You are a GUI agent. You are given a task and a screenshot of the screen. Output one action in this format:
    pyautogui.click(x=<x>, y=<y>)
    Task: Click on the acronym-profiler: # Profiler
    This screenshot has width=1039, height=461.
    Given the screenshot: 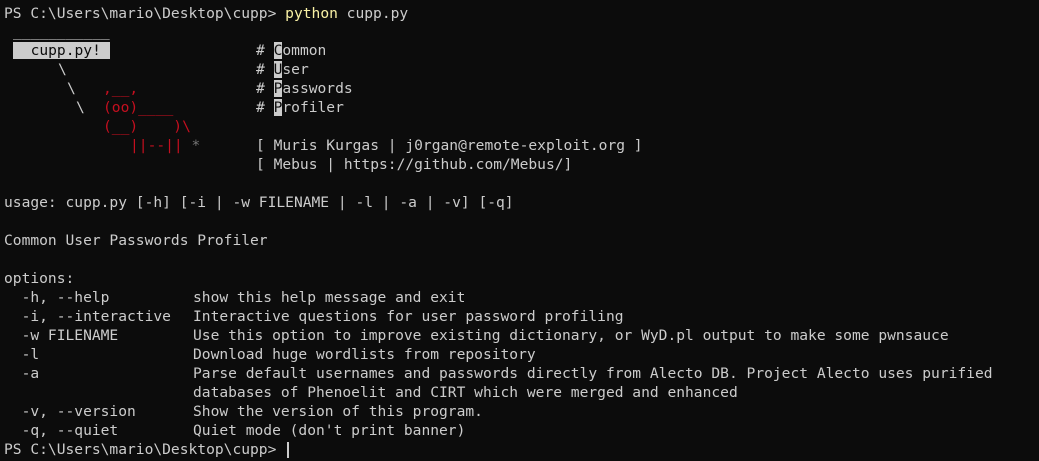 What is the action you would take?
    pyautogui.click(x=300, y=107)
    